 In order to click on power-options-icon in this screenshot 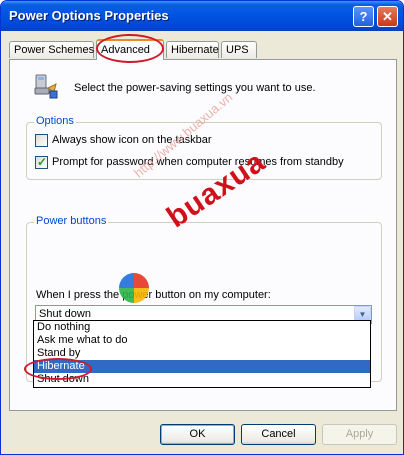, I will do `click(46, 86)`.